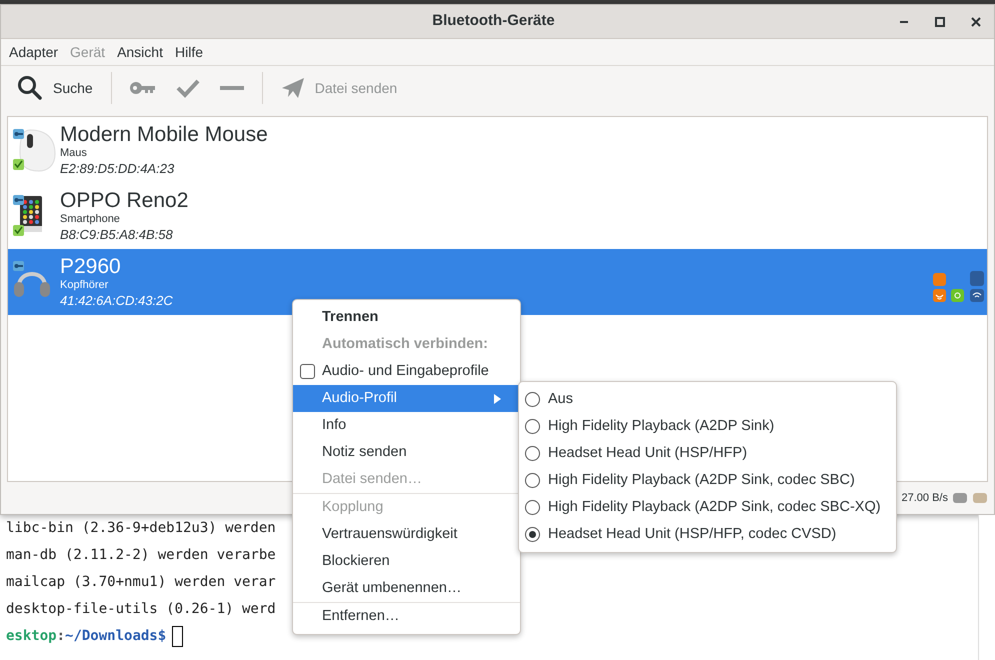  Describe the element at coordinates (707, 507) in the screenshot. I see `radio-menu-item: High Fidelity Playback (A2DP Sink, codec SBC-XQ)` at that location.